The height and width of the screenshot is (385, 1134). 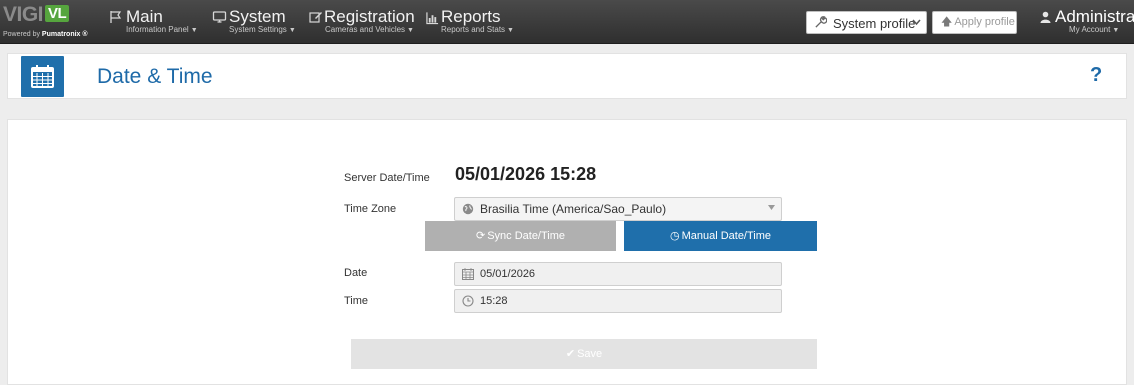 I want to click on timezone-value: Brasilia Time (America/Sao_Paulo), so click(x=573, y=209).